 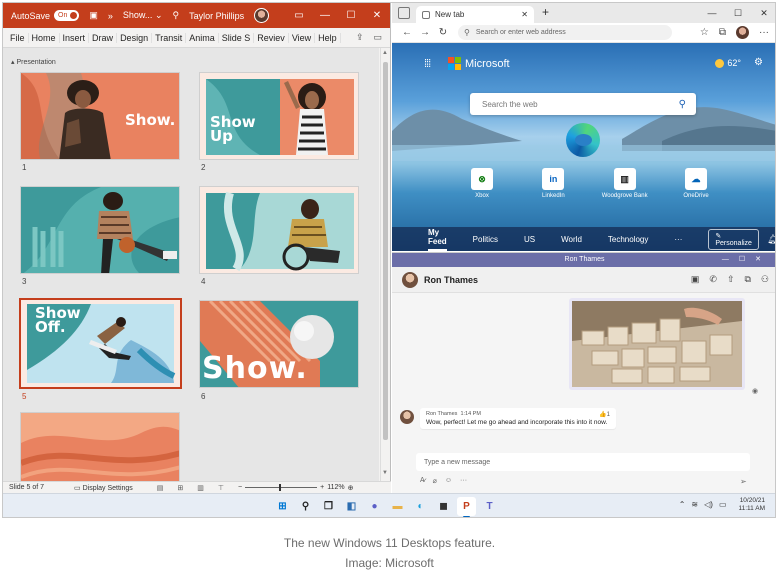 I want to click on task-view-icon: ❐, so click(x=328, y=506).